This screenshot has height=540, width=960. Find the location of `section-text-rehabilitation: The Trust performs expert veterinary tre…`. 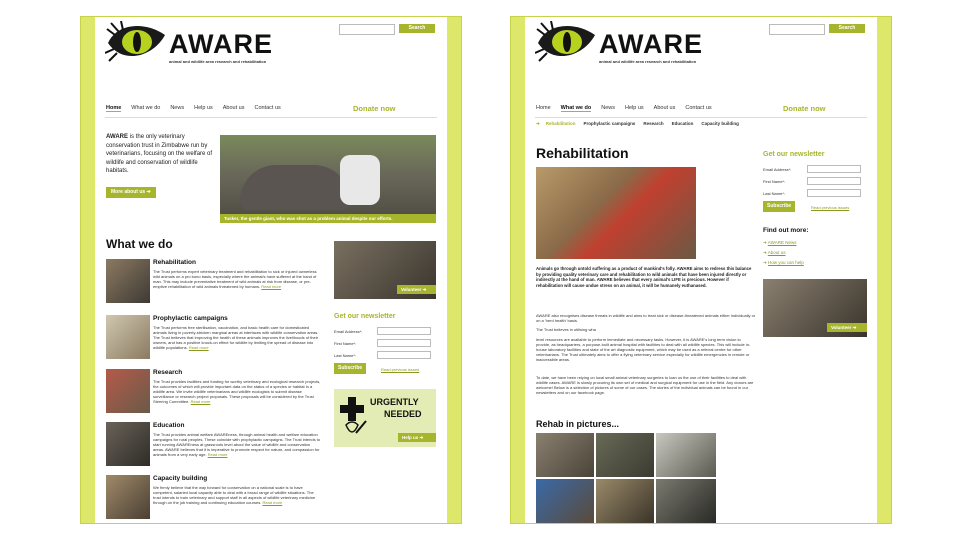

section-text-rehabilitation: The Trust performs expert veterinary tre… is located at coordinates (235, 279).